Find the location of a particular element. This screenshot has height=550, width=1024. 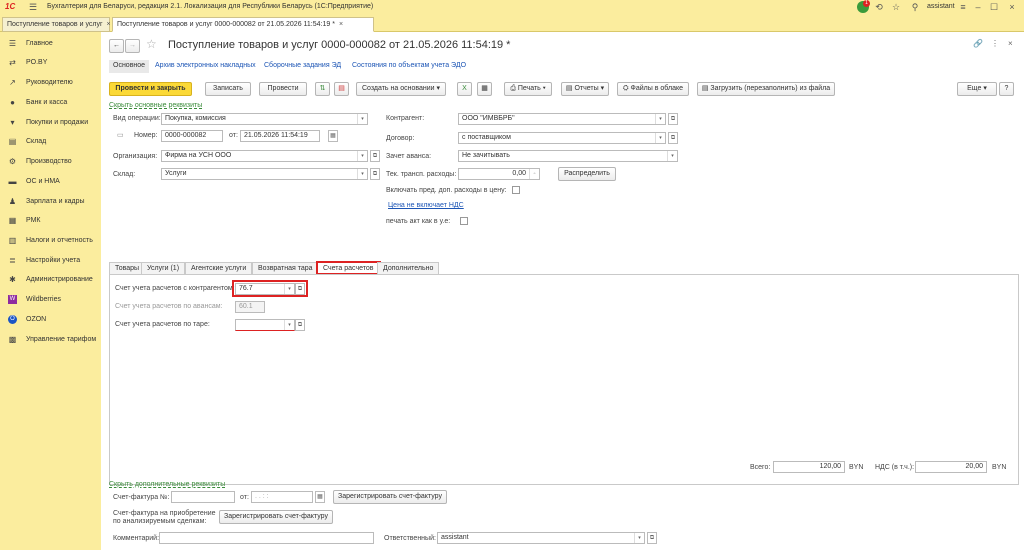

sidebar-item-main: ☰ Главное is located at coordinates (50, 45).